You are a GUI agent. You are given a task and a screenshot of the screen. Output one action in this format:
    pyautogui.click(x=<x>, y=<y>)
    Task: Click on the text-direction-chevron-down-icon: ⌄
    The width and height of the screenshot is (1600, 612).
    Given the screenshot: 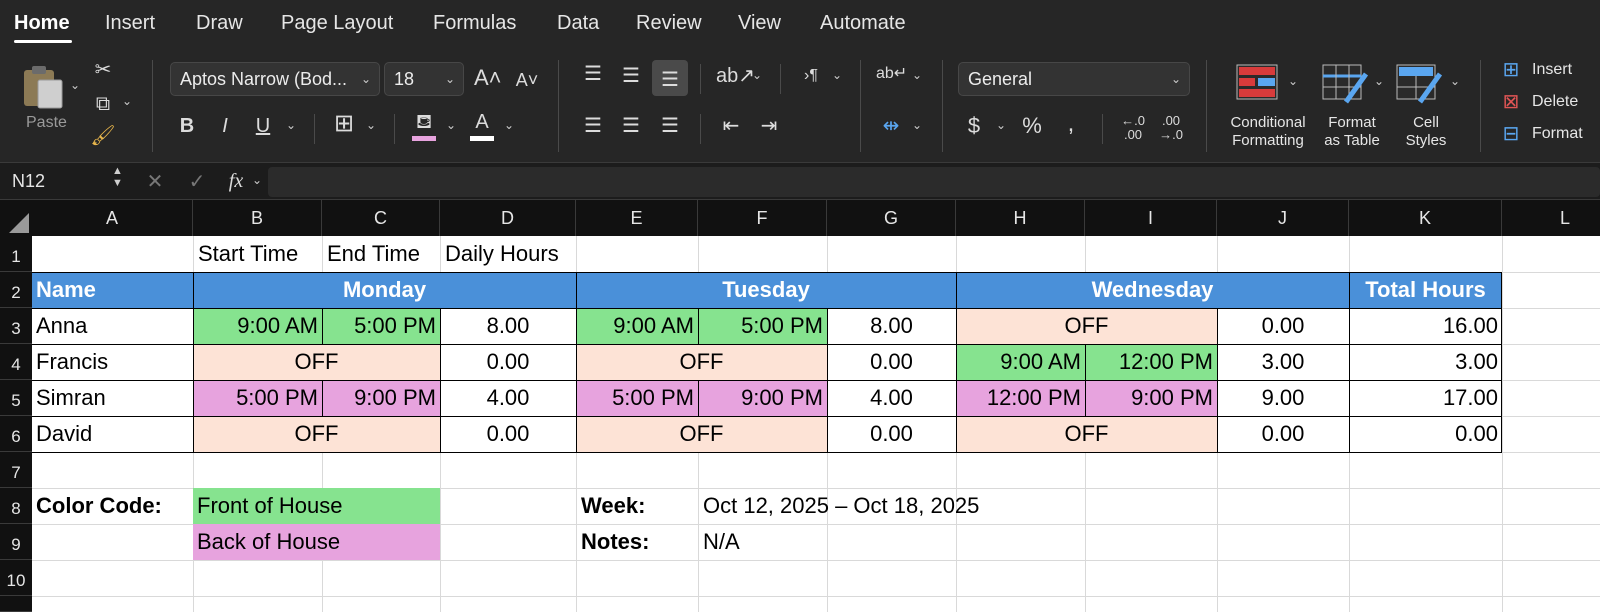 What is the action you would take?
    pyautogui.click(x=837, y=75)
    